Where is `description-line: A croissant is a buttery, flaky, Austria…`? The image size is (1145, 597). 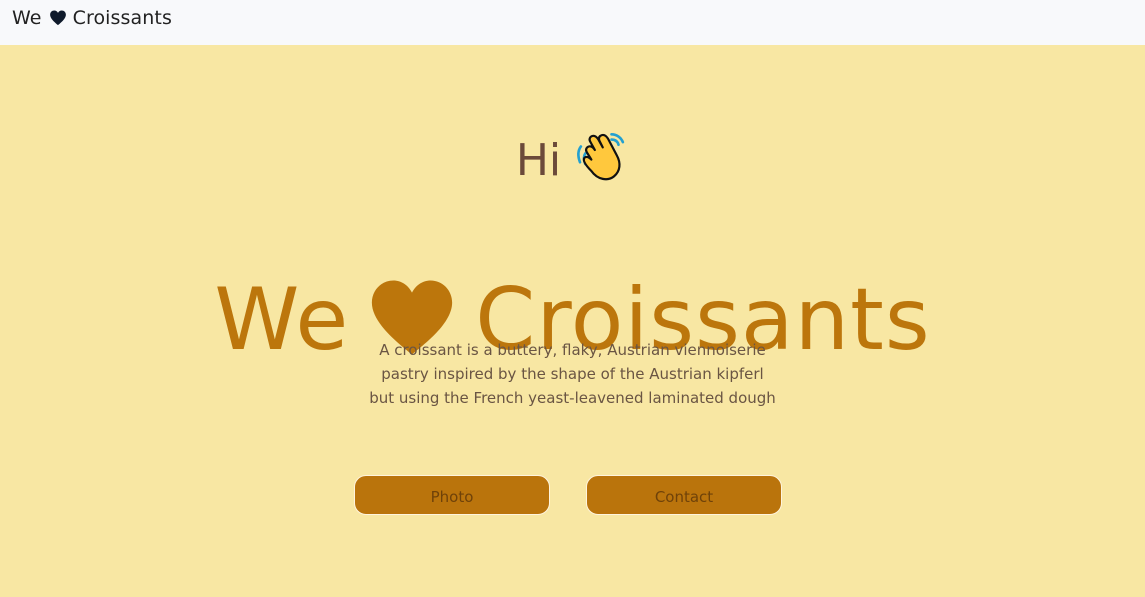
description-line: A croissant is a buttery, flaky, Austria… is located at coordinates (572, 350).